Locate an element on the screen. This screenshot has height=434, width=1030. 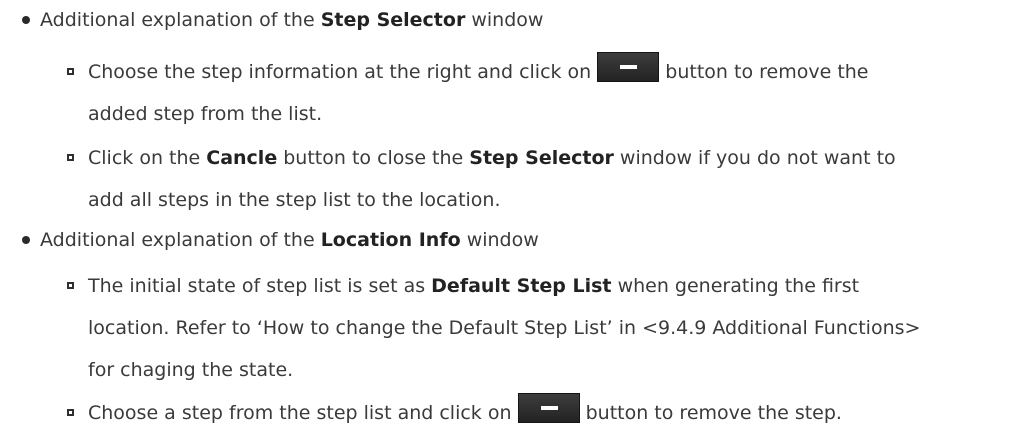
heading-bold: Location Info is located at coordinates (390, 240).